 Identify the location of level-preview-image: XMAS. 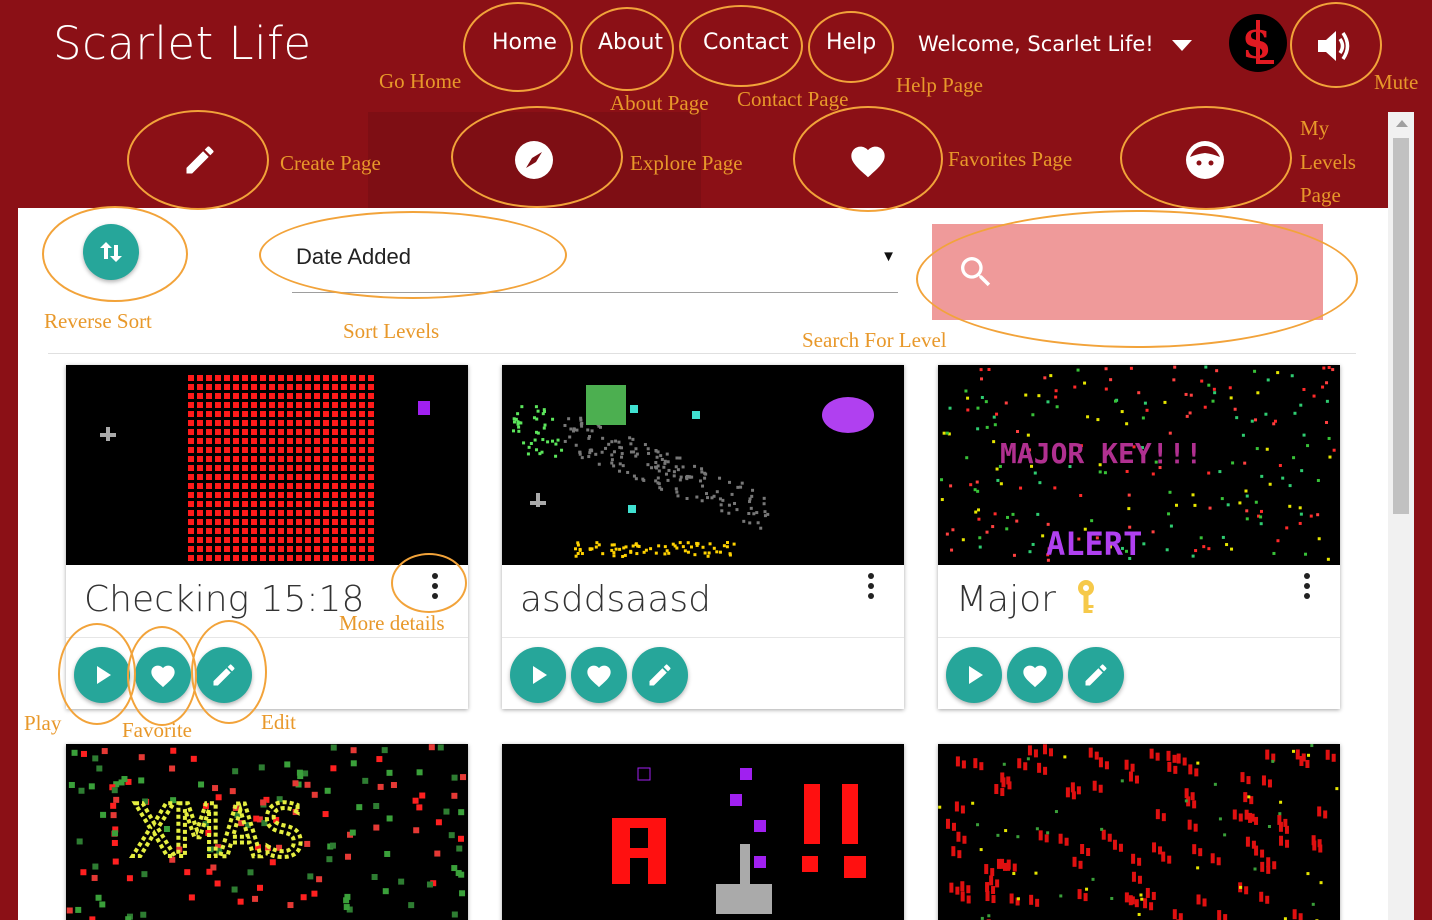
(266, 832).